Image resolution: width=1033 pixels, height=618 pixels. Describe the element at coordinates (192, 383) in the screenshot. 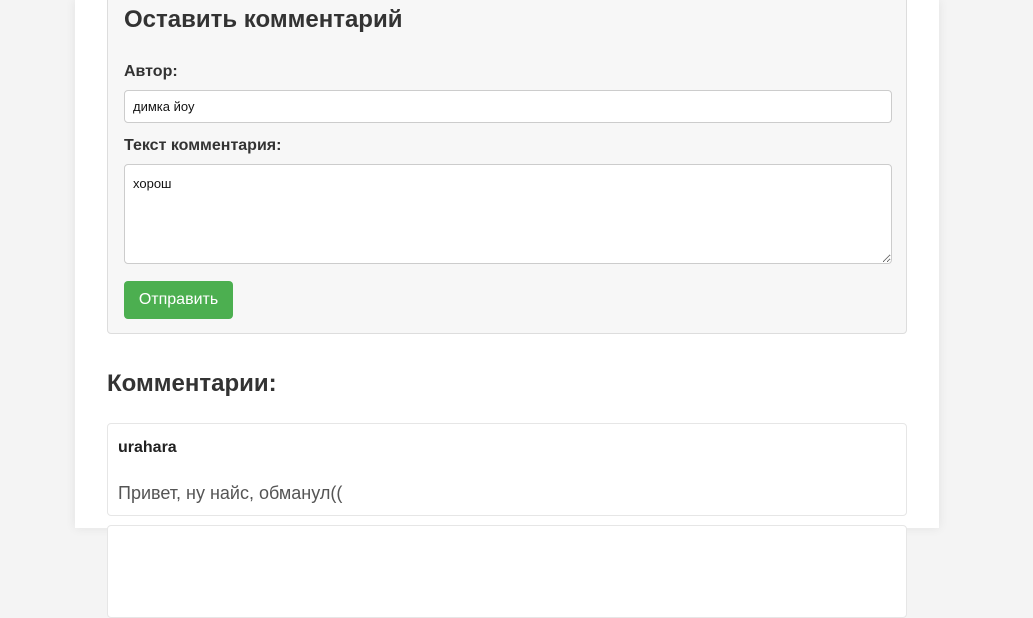

I see `comments-title: Комментарии:` at that location.